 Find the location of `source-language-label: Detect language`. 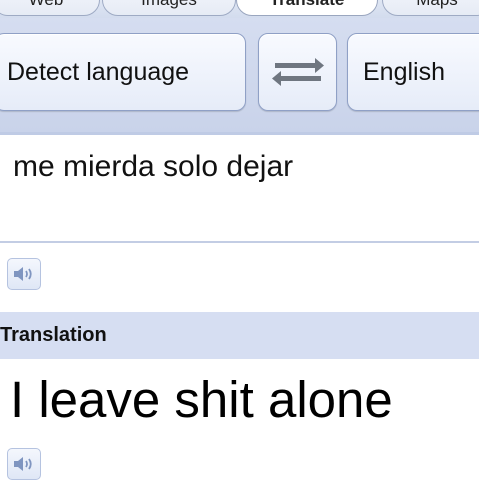

source-language-label: Detect language is located at coordinates (98, 71).